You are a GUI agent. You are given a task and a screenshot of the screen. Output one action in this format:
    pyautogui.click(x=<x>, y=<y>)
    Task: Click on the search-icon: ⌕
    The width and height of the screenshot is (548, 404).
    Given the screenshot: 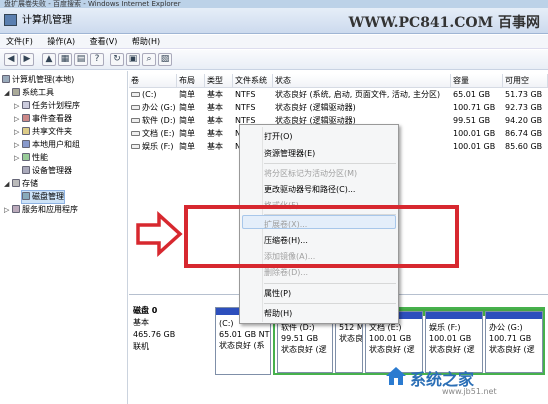 What is the action you would take?
    pyautogui.click(x=149, y=59)
    